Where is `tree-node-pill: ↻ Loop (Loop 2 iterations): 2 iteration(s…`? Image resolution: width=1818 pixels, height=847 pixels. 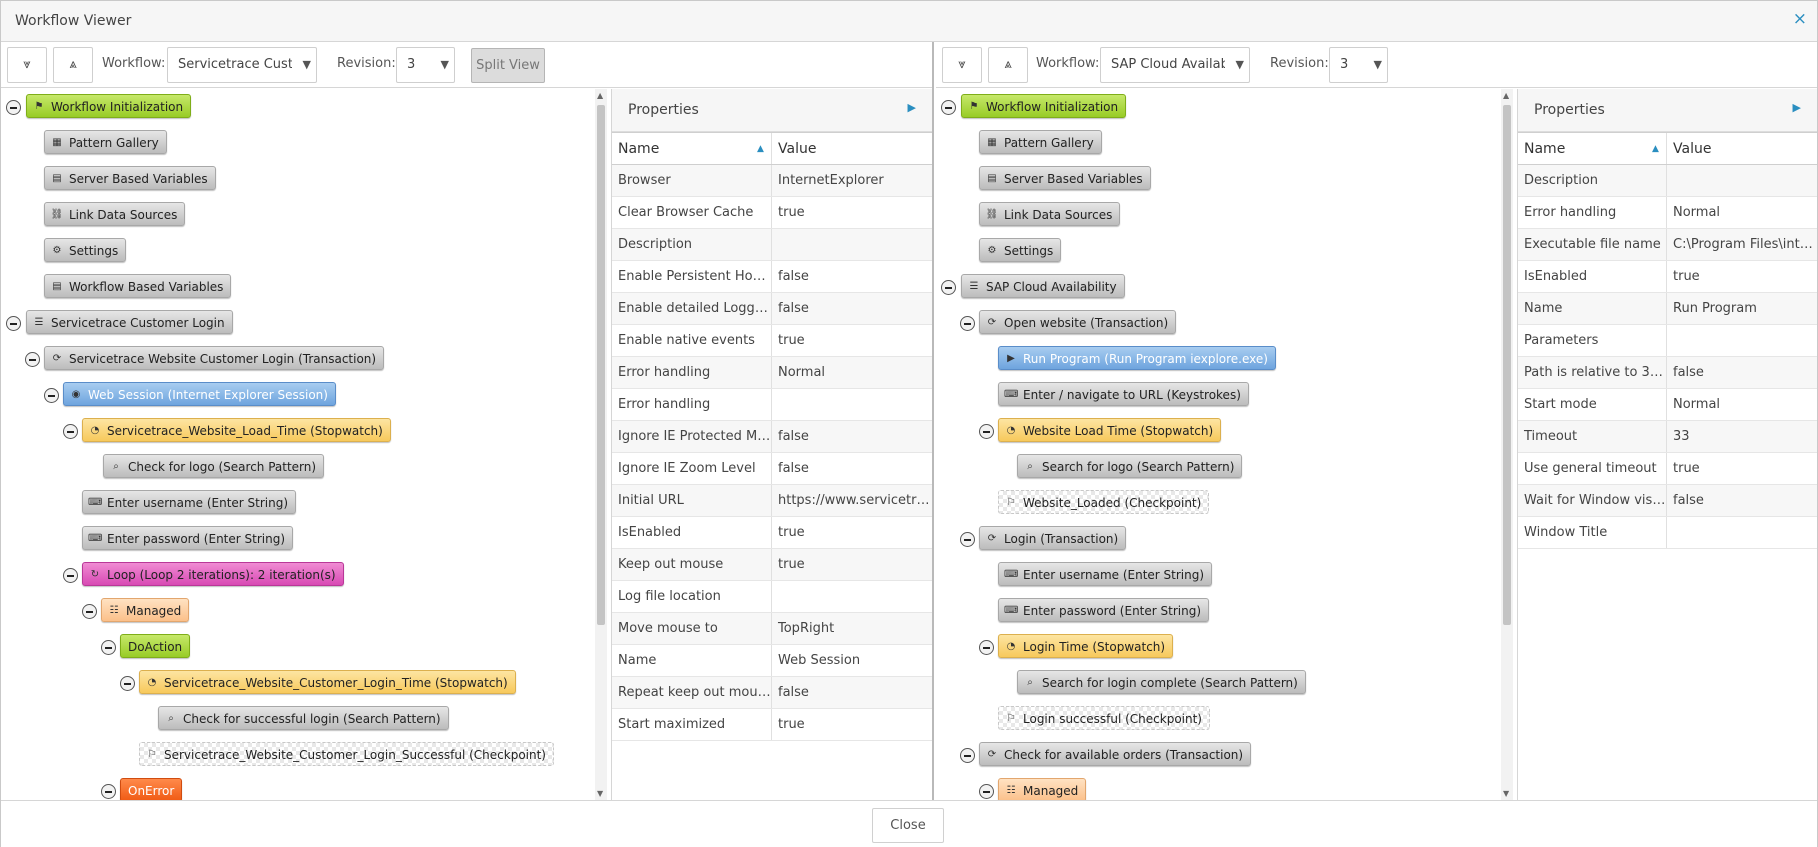 tree-node-pill: ↻ Loop (Loop 2 iterations): 2 iteration(s… is located at coordinates (213, 574).